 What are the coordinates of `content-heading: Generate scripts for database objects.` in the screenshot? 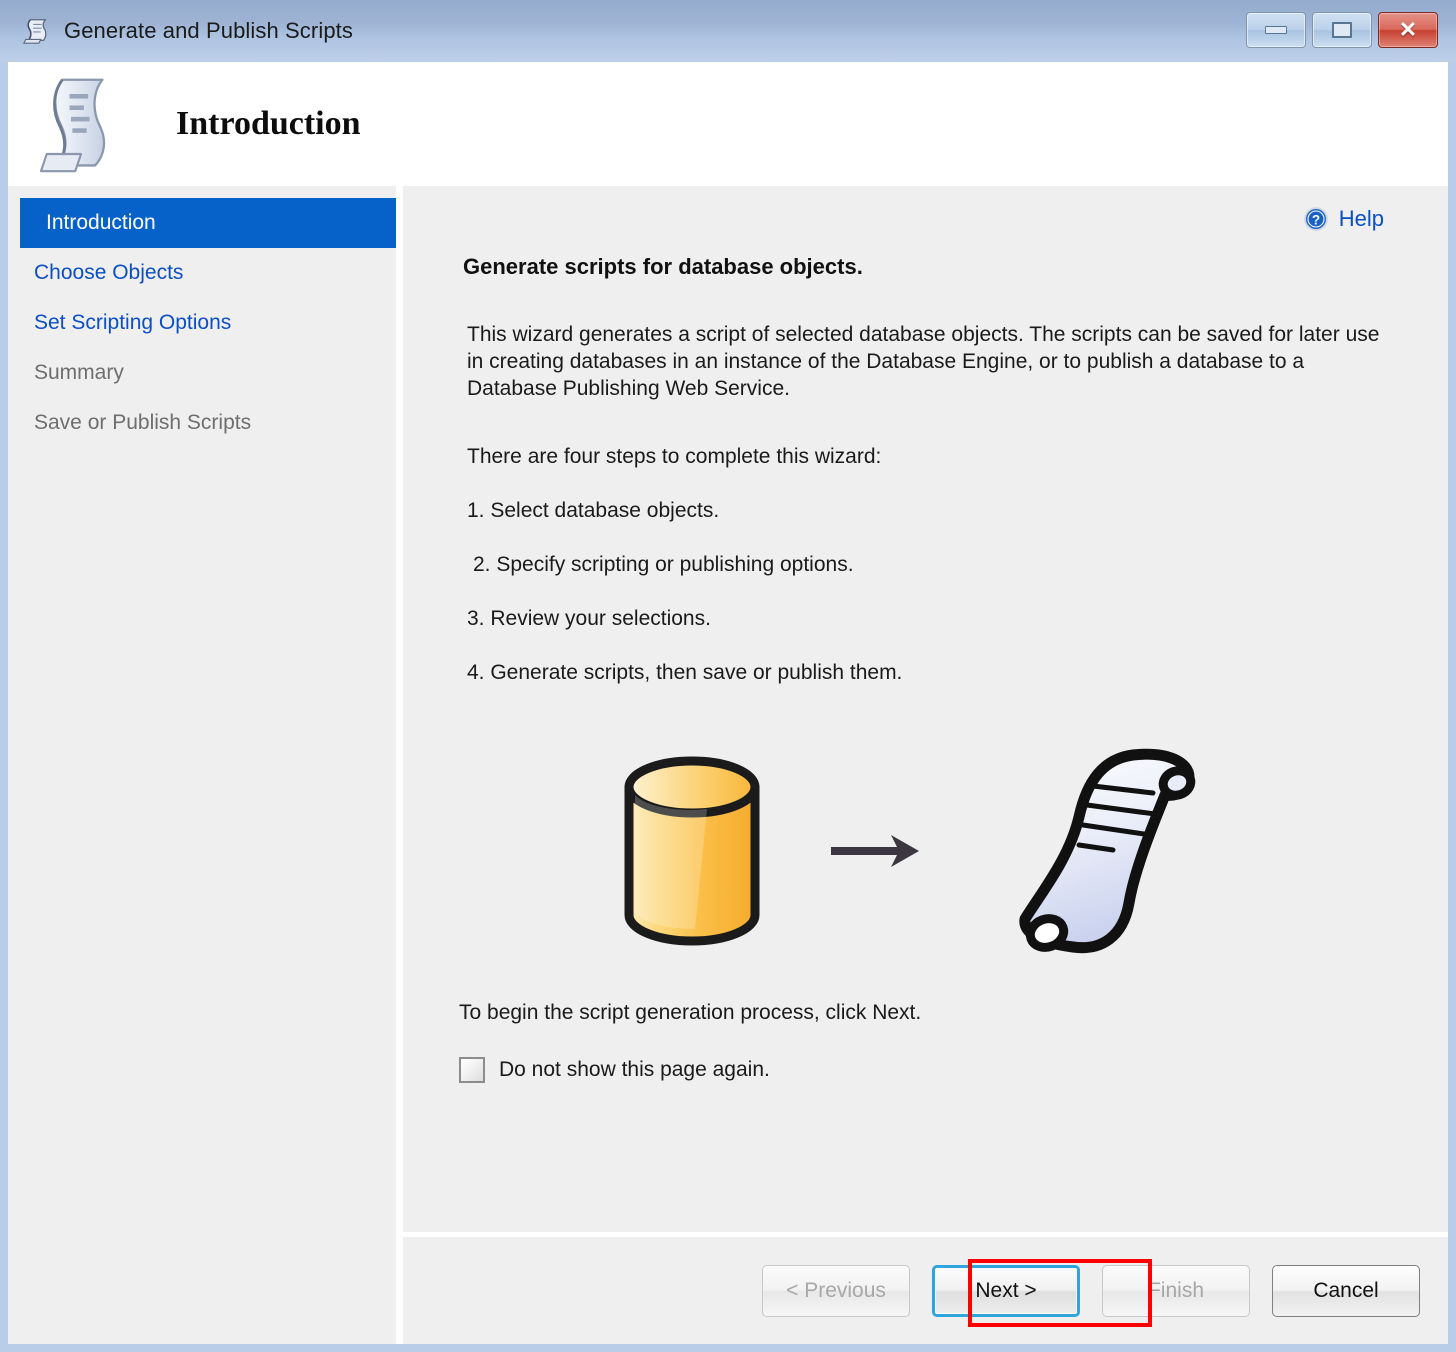 It's located at (663, 266).